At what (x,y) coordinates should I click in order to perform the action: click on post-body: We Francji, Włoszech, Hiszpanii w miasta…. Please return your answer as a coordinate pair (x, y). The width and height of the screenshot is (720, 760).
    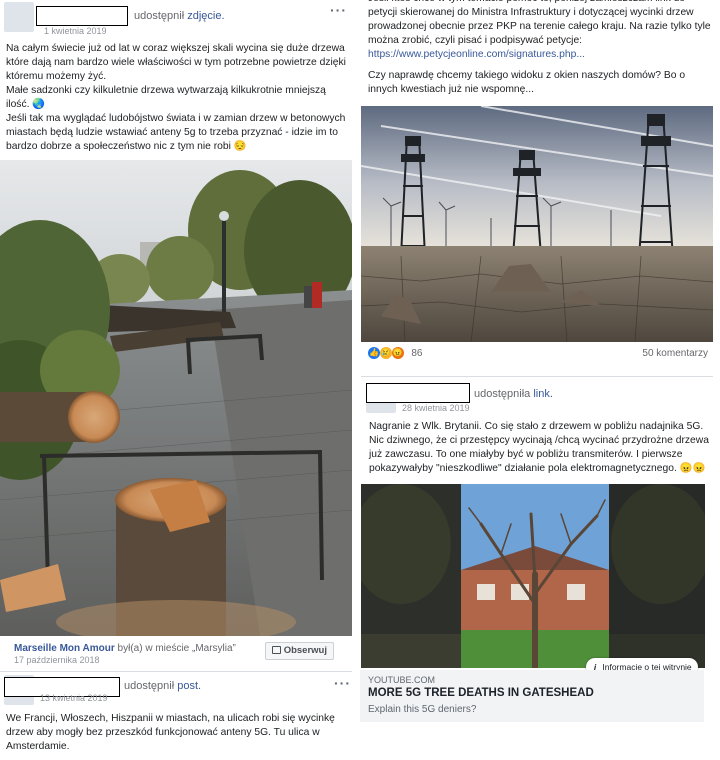
    Looking at the image, I should click on (178, 733).